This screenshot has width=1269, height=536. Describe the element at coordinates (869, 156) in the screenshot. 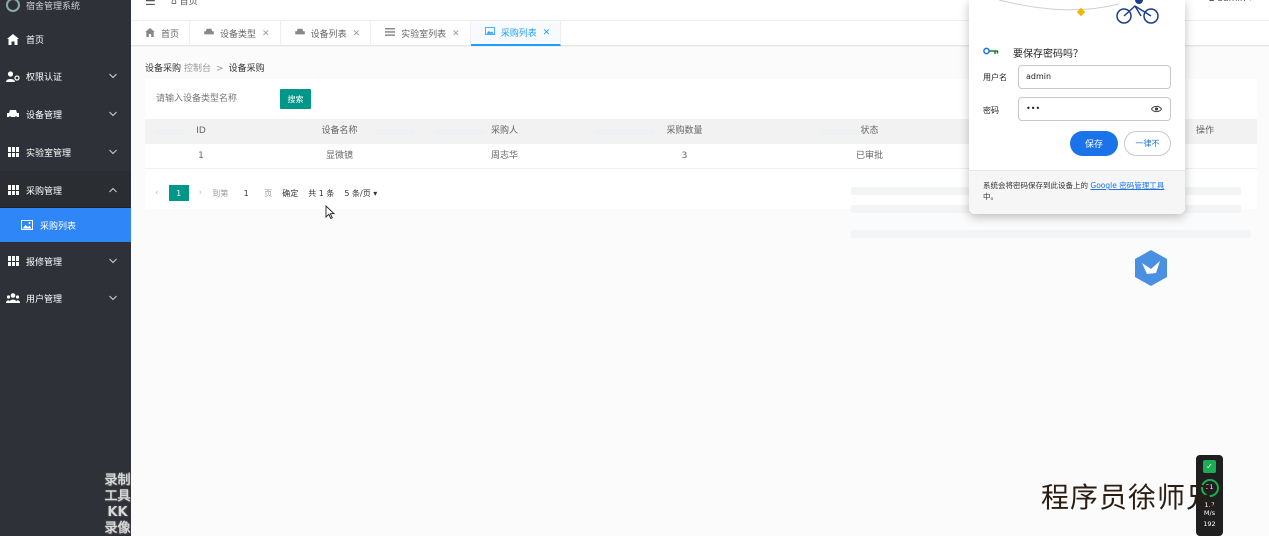

I see `cell-status: 已审批` at that location.